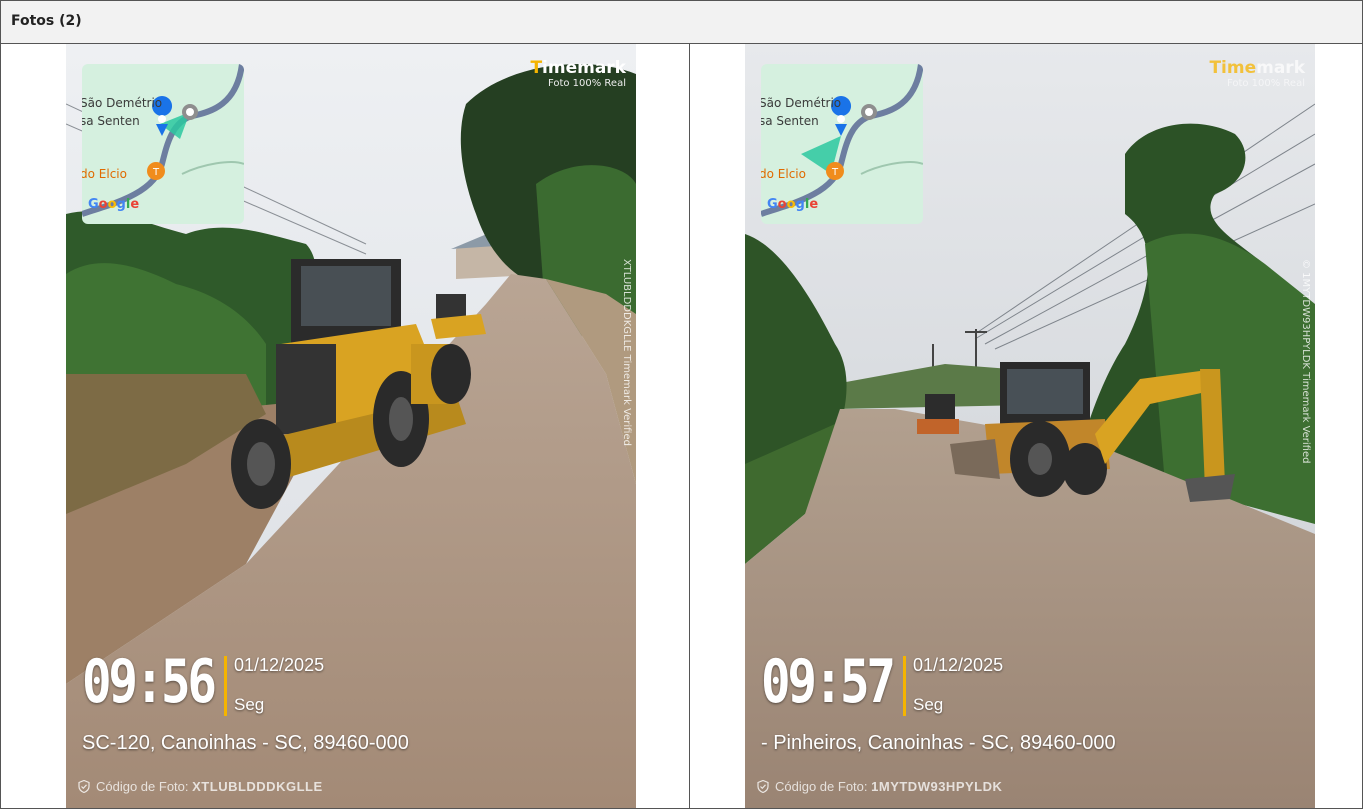  I want to click on photo-address: - Pinheiros, Canoinhas - SC, 89460-000, so click(938, 743).